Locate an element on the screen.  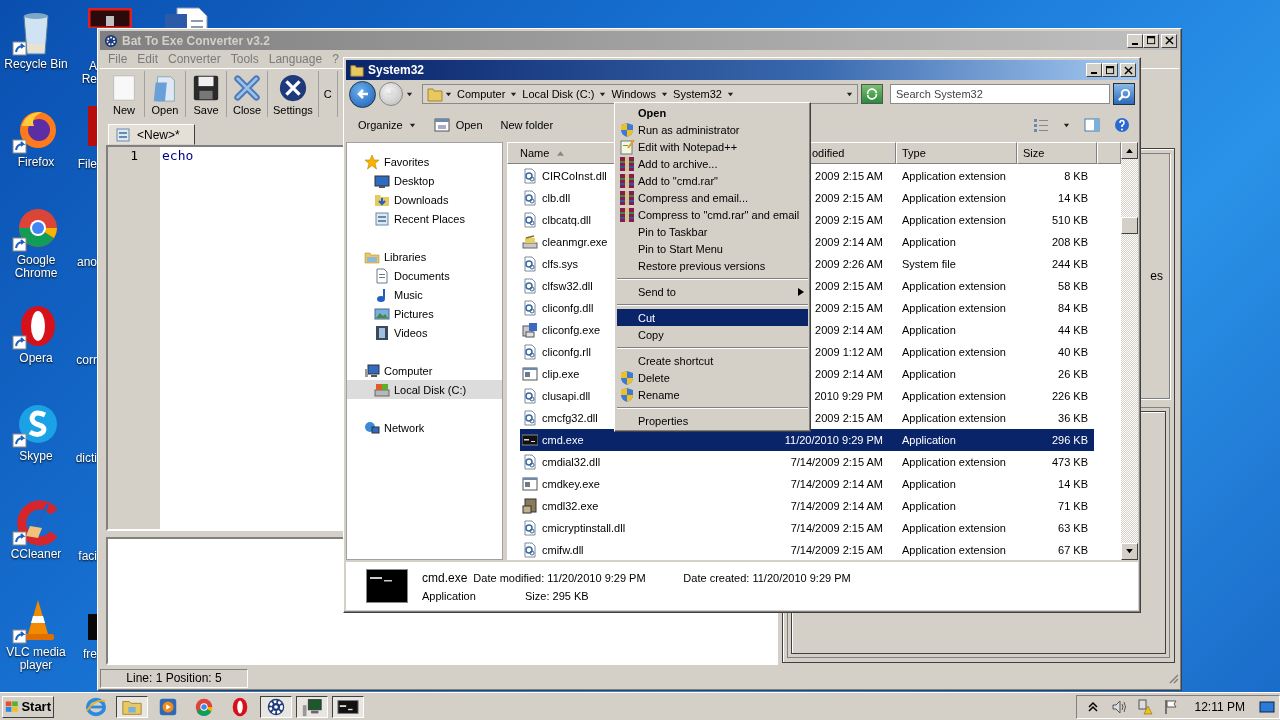
editor-tab: <New>* is located at coordinates (151, 134).